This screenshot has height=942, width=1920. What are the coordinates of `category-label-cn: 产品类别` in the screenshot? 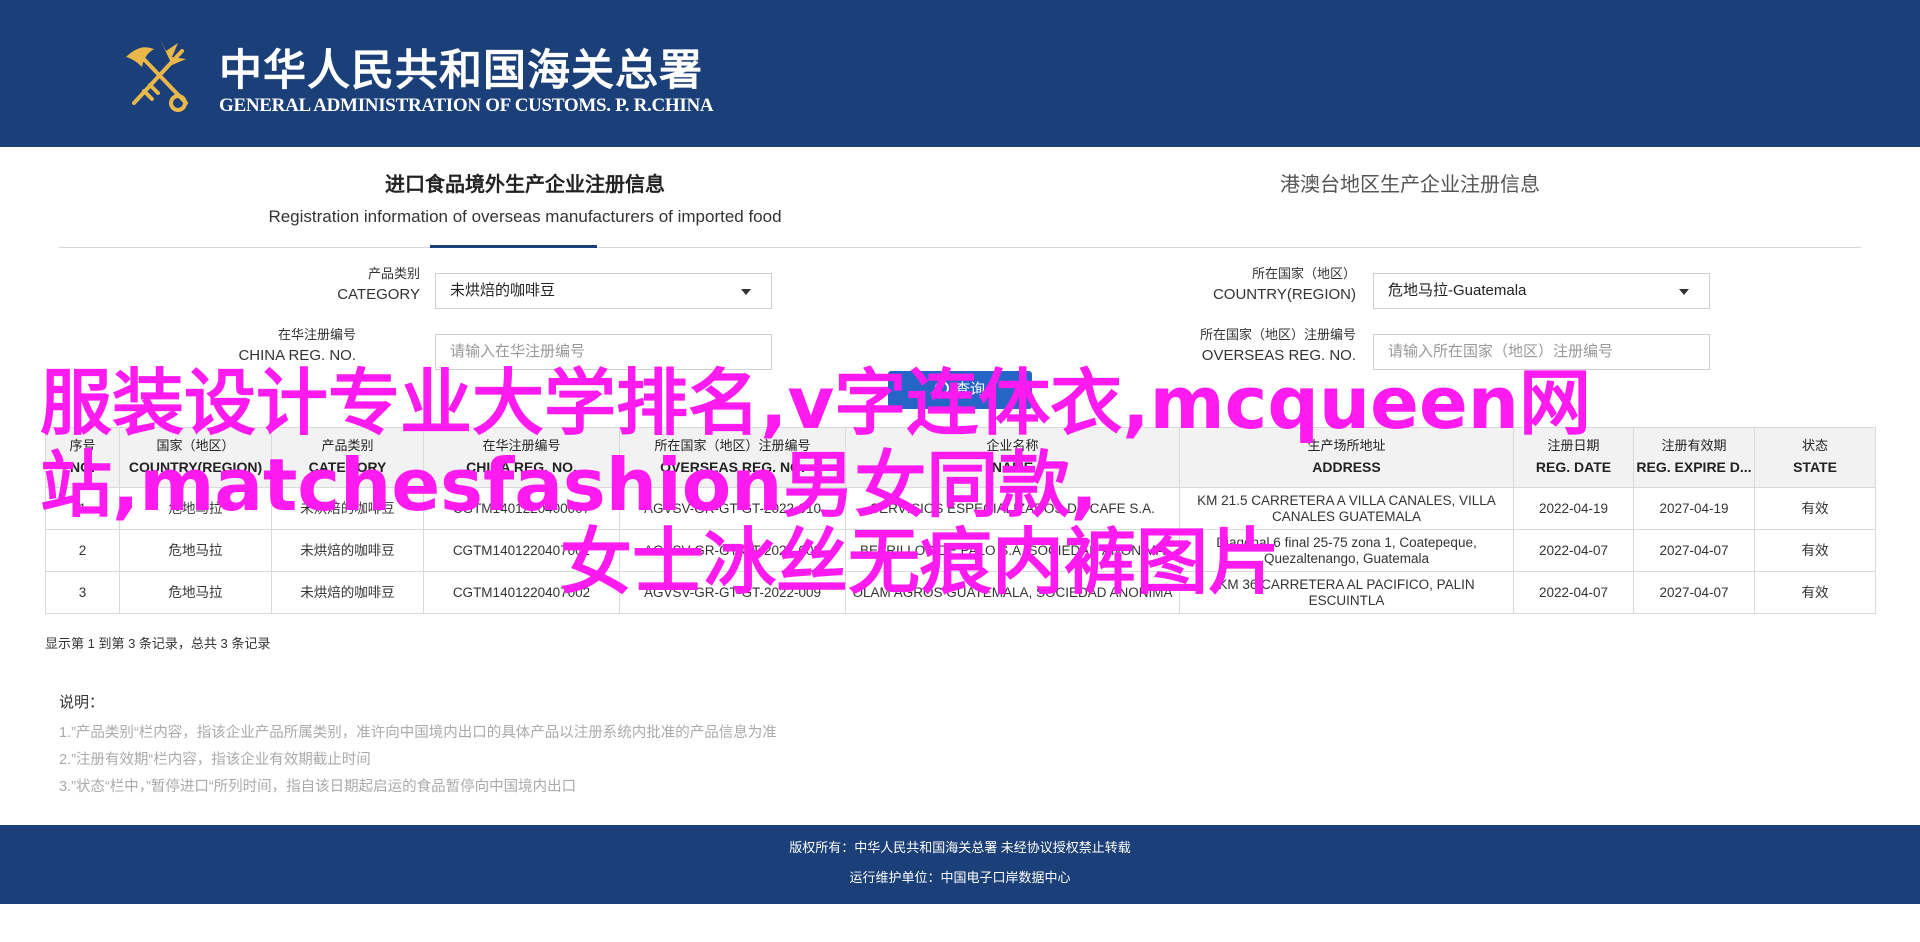 It's located at (393, 273).